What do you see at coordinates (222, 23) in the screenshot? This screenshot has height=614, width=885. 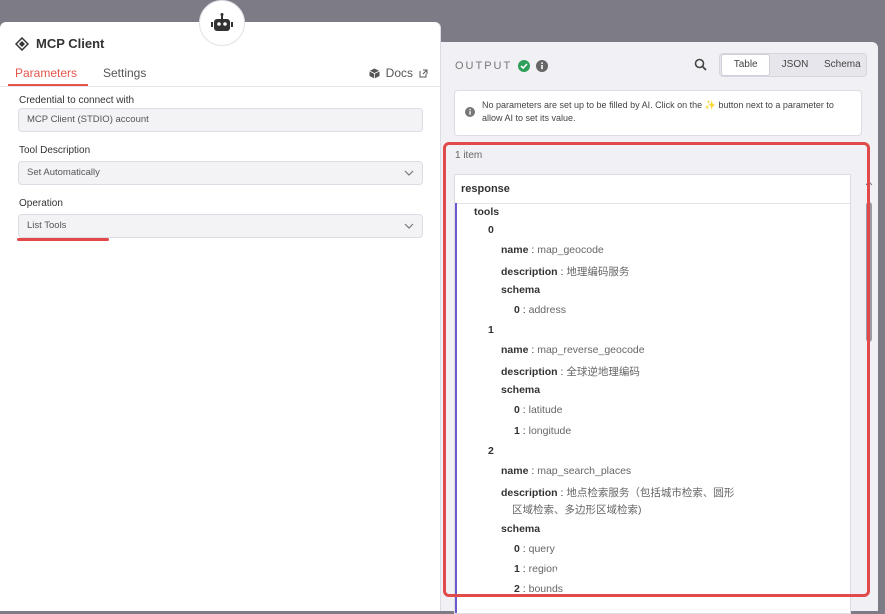 I see `node-robot-icon` at bounding box center [222, 23].